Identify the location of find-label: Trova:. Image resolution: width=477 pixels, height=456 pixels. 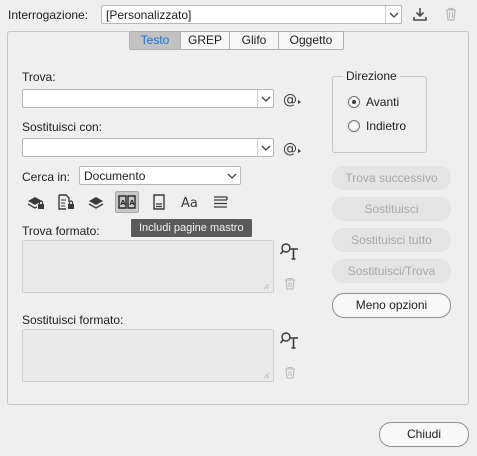
(39, 77).